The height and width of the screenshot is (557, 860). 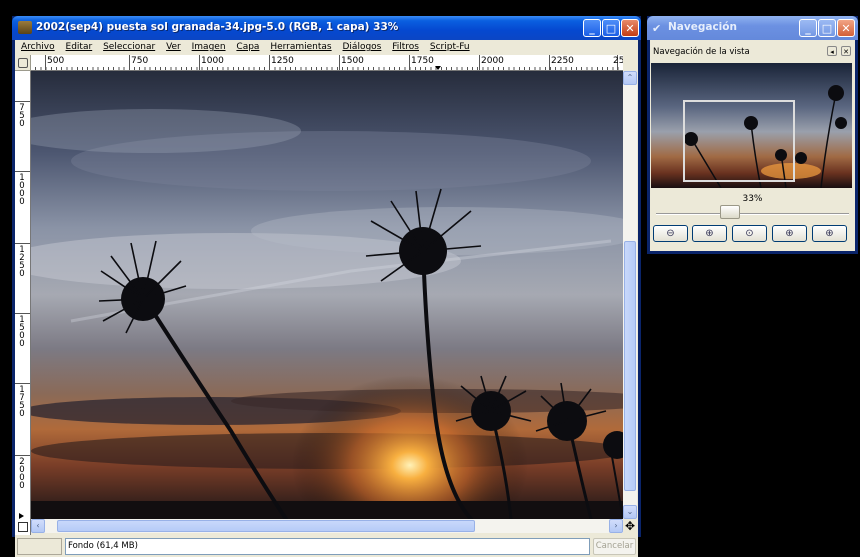 I want to click on vruler-text: 2000, so click(x=22, y=473).